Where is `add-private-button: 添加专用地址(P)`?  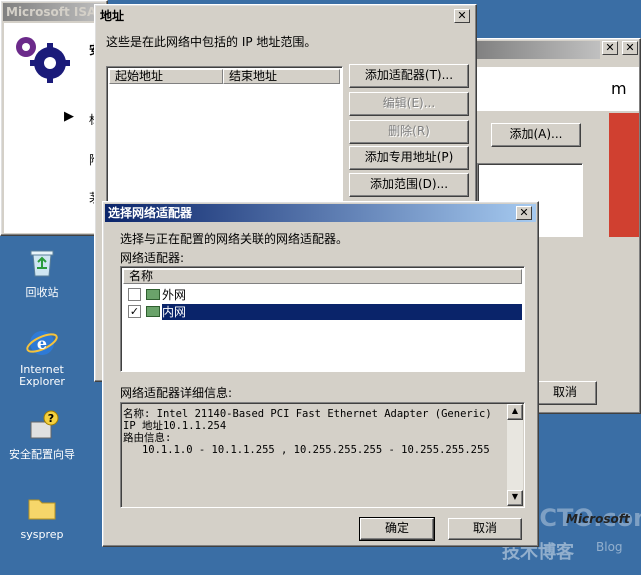
add-private-button: 添加专用地址(P) is located at coordinates (409, 158).